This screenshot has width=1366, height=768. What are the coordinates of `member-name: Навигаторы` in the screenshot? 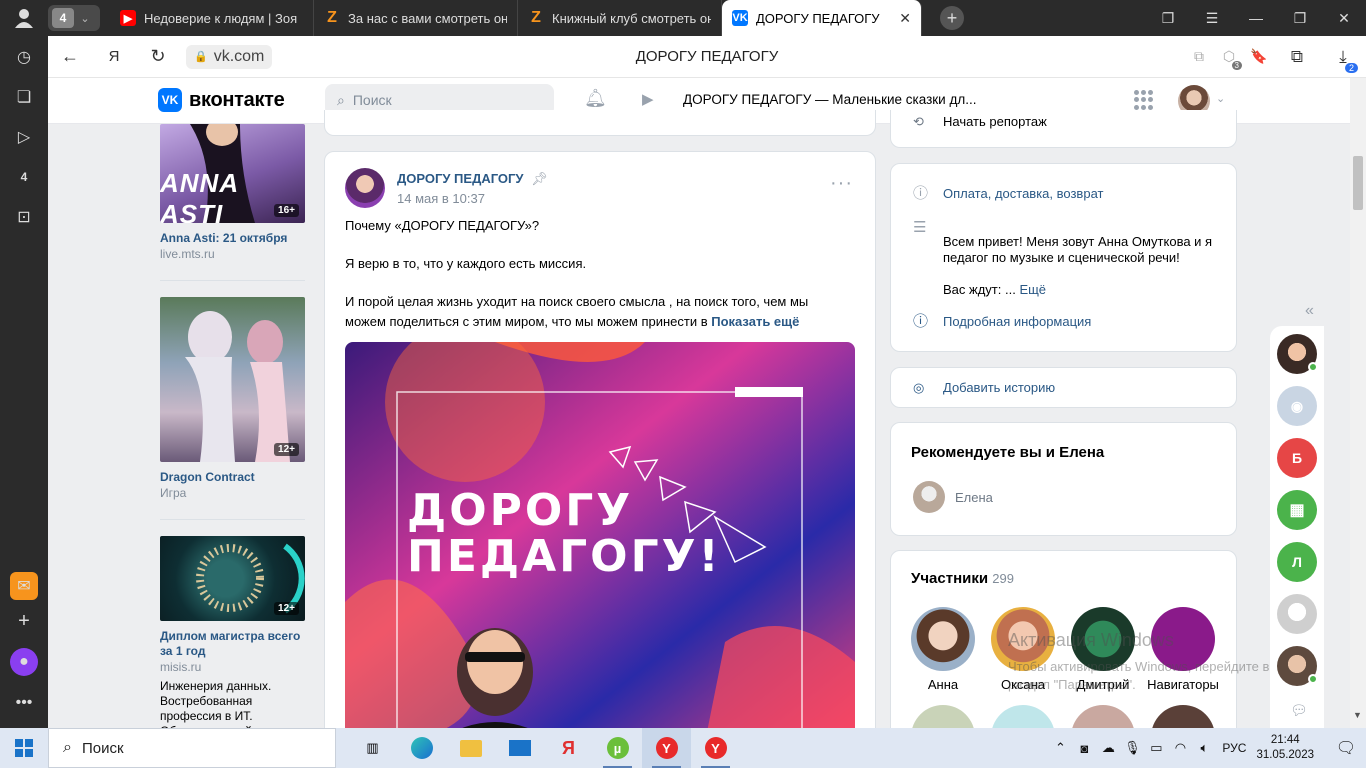 It's located at (1183, 685).